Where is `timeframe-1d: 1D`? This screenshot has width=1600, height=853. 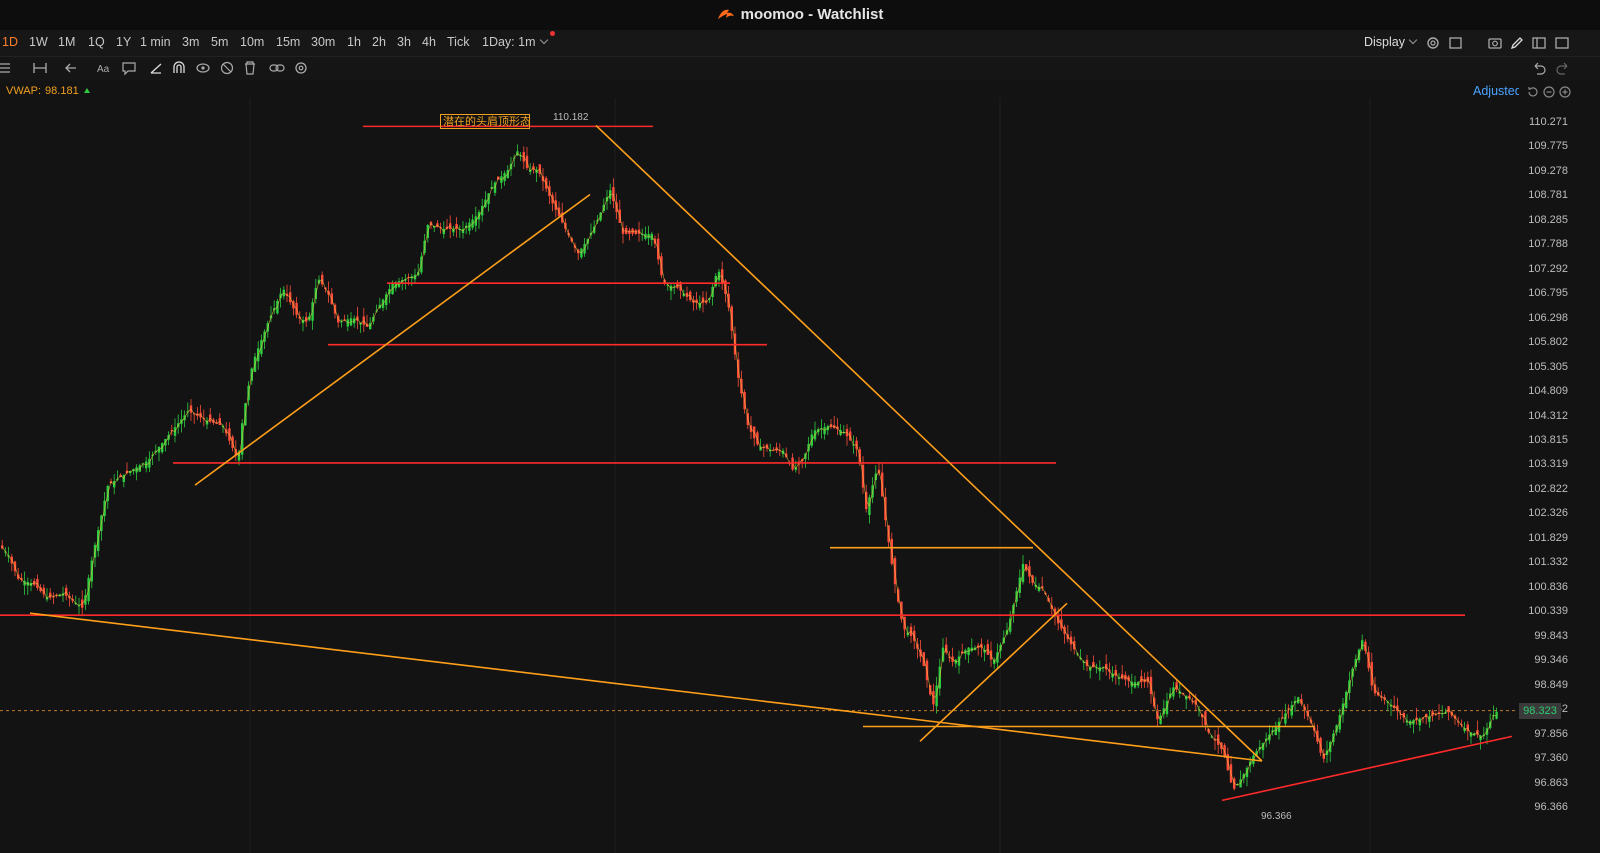
timeframe-1d: 1D is located at coordinates (10, 42).